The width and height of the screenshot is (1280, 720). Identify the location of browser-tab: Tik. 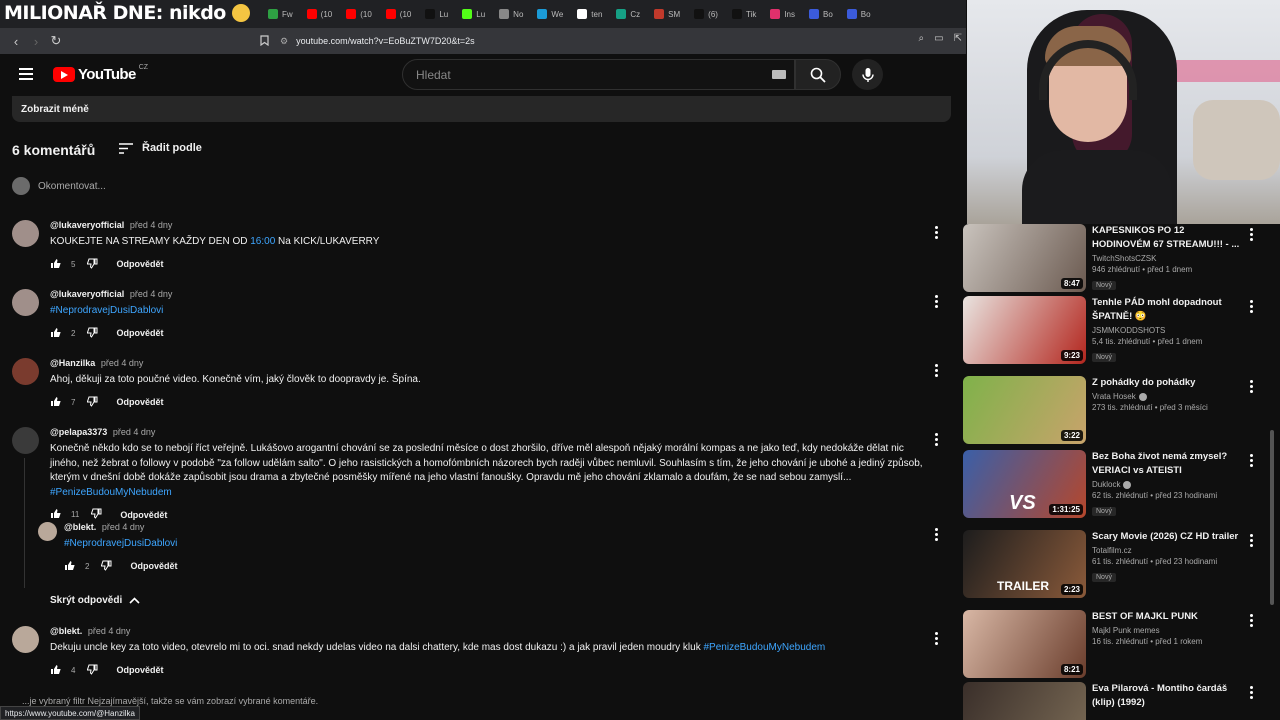
(744, 14).